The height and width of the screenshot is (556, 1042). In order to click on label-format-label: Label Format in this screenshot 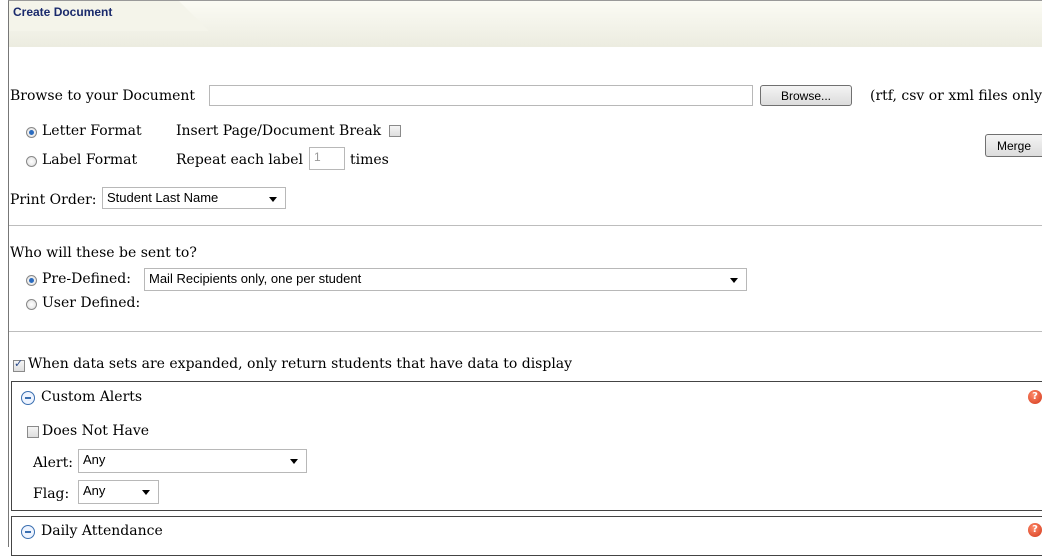, I will do `click(90, 160)`.